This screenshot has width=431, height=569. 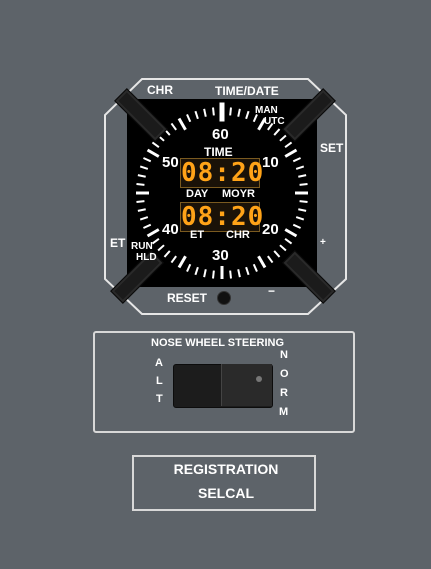 What do you see at coordinates (284, 355) in the screenshot?
I see `norm-letter: N` at bounding box center [284, 355].